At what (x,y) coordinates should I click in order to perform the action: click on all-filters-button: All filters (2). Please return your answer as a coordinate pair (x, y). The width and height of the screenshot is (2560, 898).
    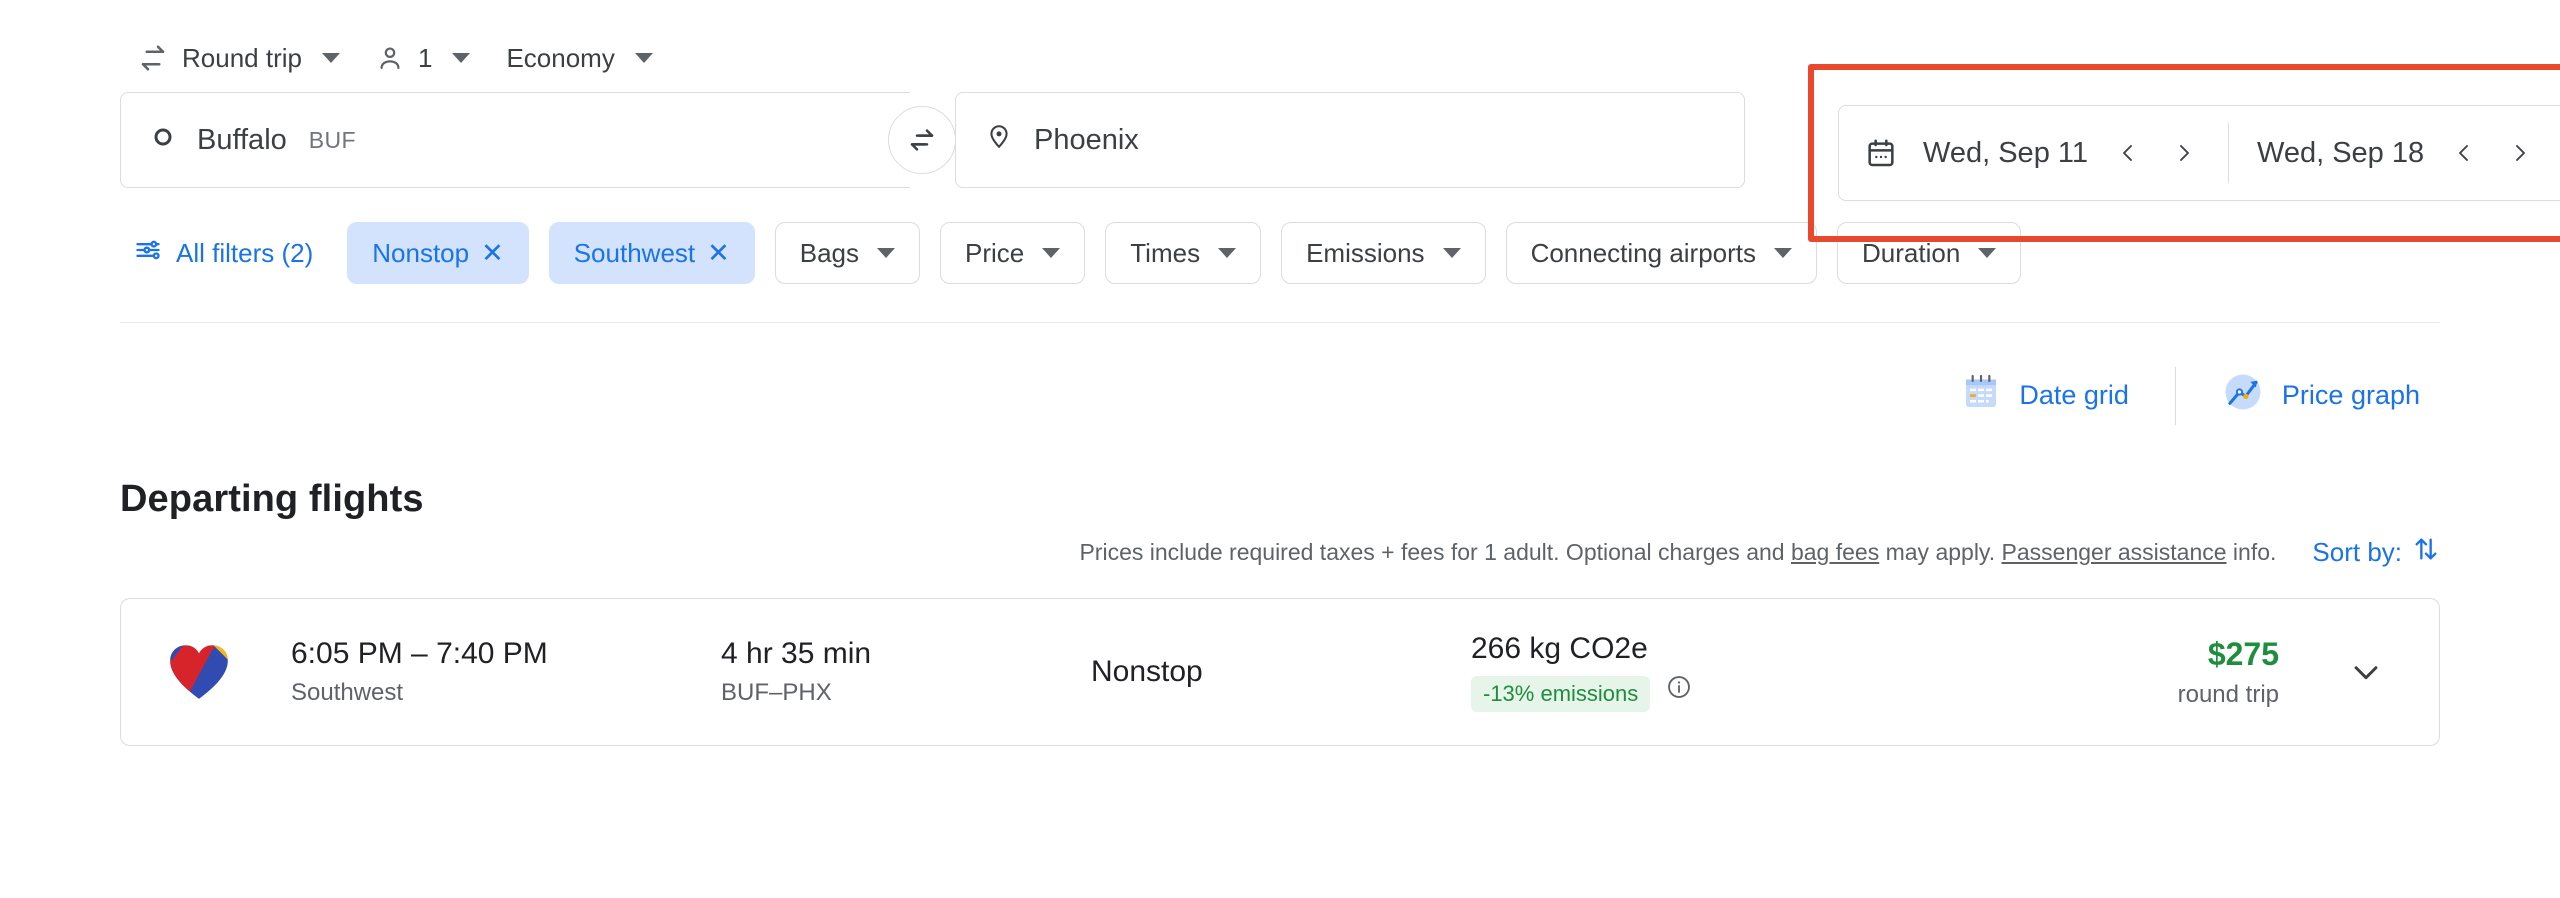
    Looking at the image, I should click on (223, 253).